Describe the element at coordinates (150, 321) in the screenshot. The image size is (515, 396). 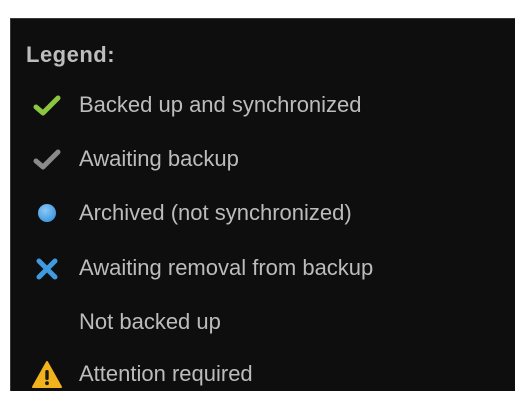
I see `legend-item-label: Not backed up` at that location.